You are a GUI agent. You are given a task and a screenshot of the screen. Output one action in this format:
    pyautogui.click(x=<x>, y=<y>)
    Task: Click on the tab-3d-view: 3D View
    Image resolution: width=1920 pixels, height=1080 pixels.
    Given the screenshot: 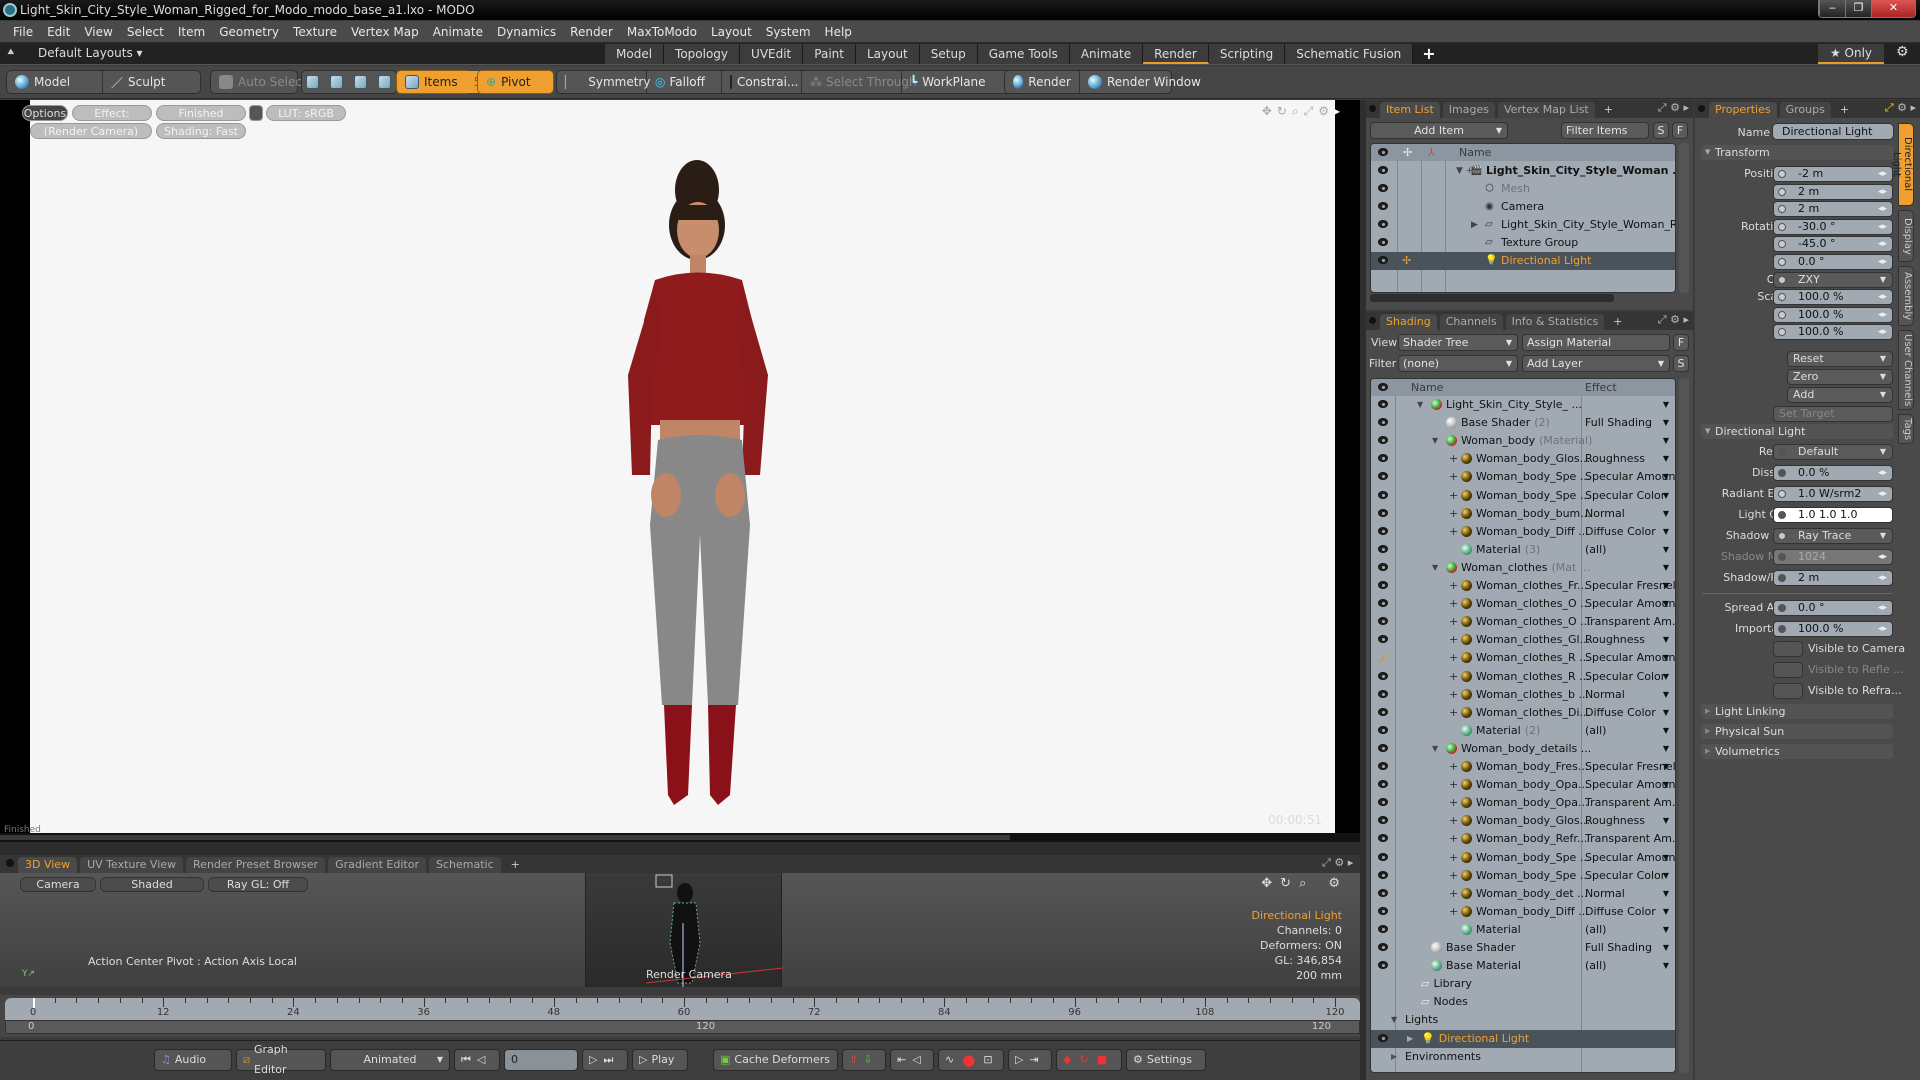 What is the action you would take?
    pyautogui.click(x=48, y=865)
    